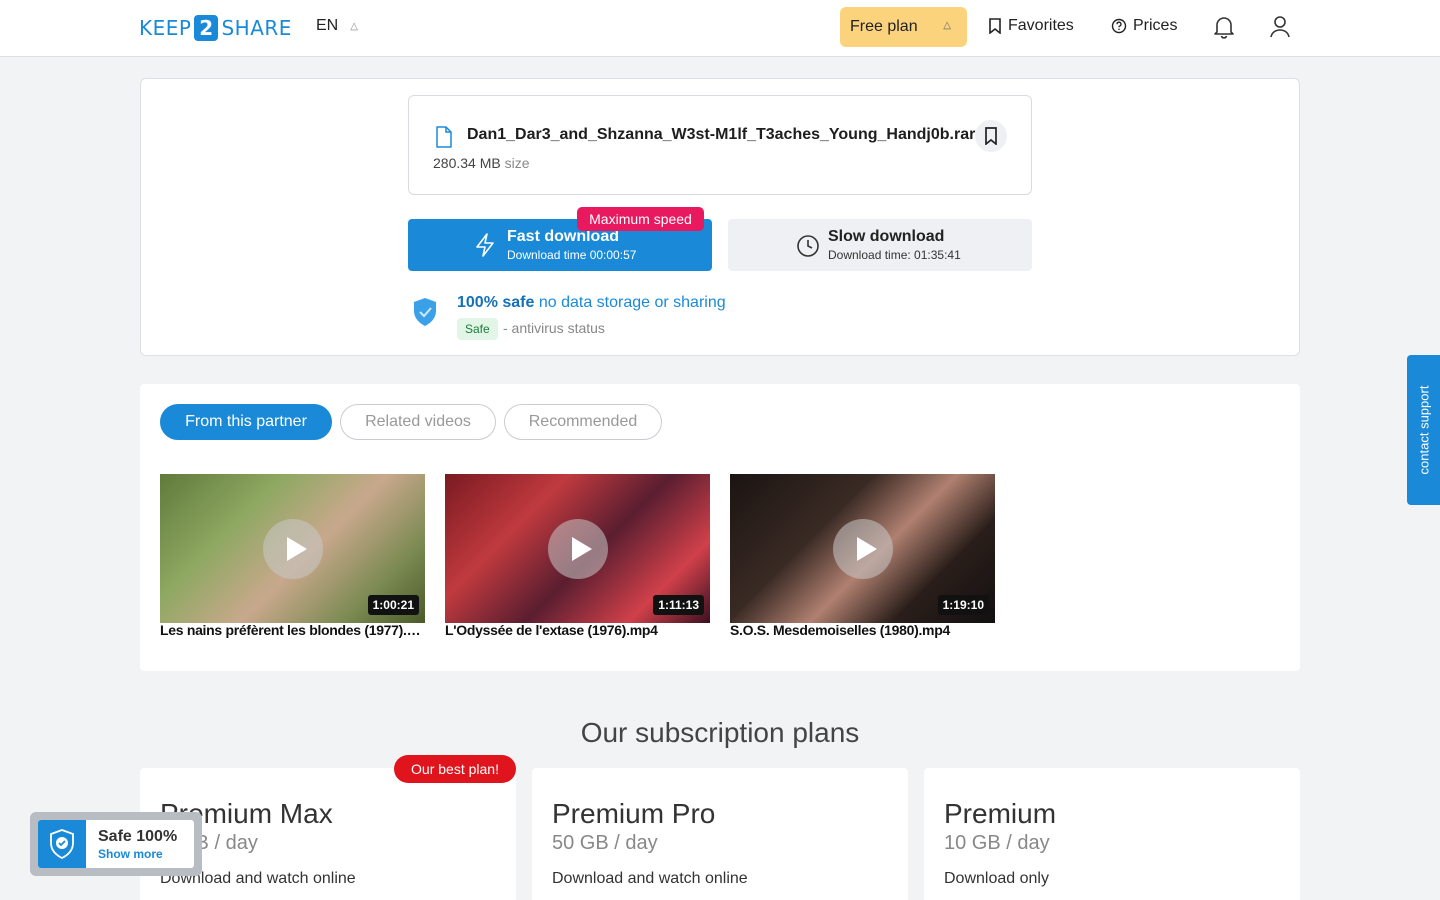 This screenshot has height=900, width=1440. I want to click on logo-text-right: SHARE, so click(256, 28).